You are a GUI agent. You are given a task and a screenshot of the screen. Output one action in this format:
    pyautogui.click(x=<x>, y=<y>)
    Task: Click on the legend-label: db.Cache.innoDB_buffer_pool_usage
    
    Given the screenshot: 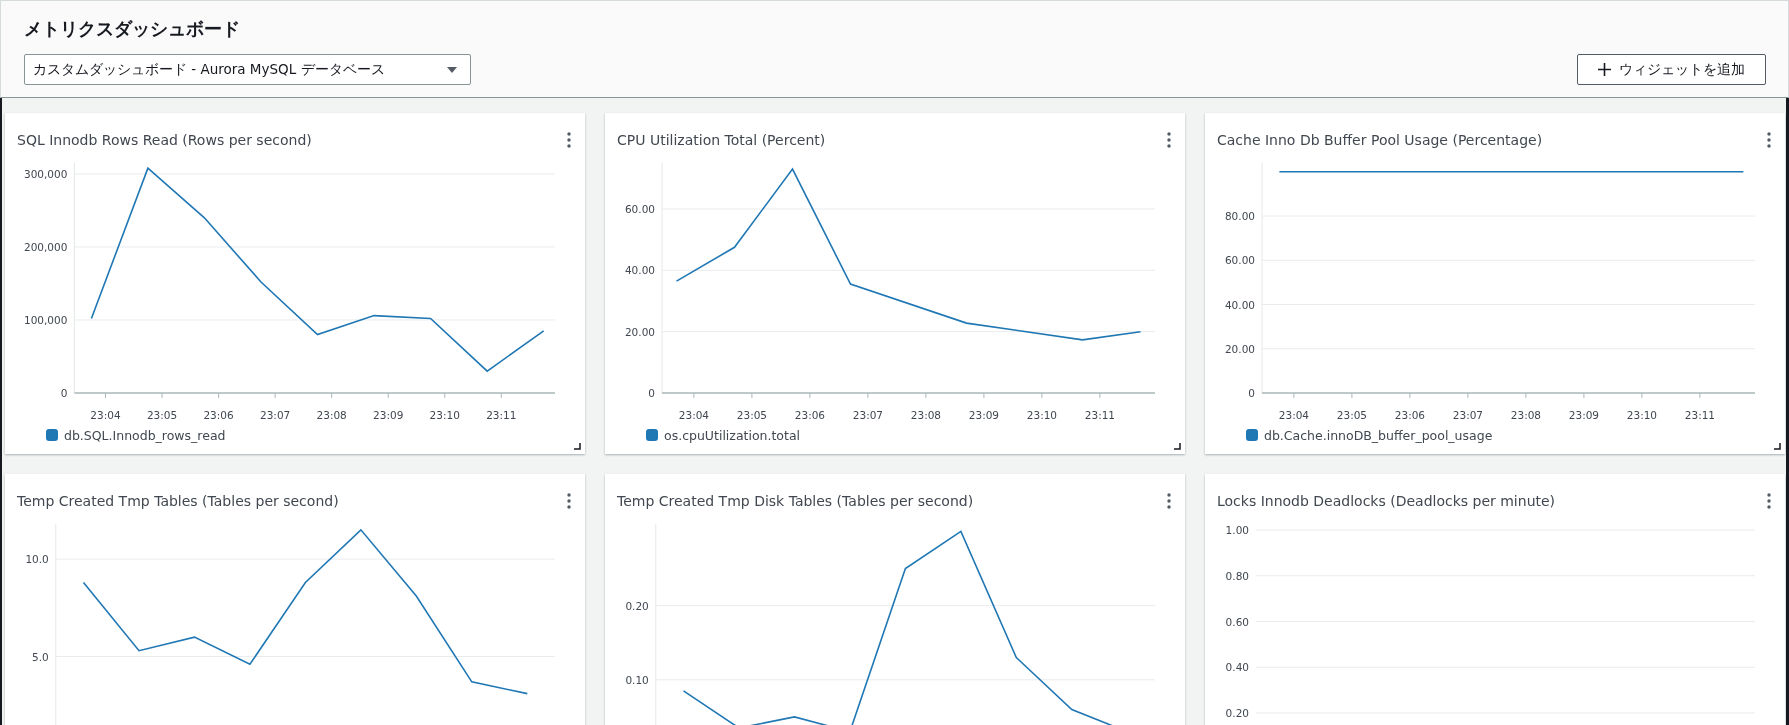 What is the action you would take?
    pyautogui.click(x=1378, y=435)
    